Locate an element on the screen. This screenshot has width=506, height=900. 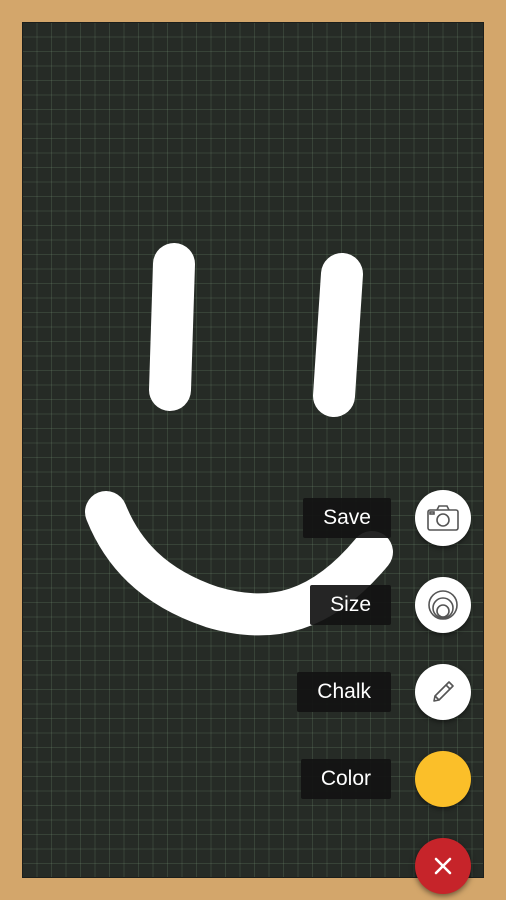
close-button is located at coordinates (443, 866).